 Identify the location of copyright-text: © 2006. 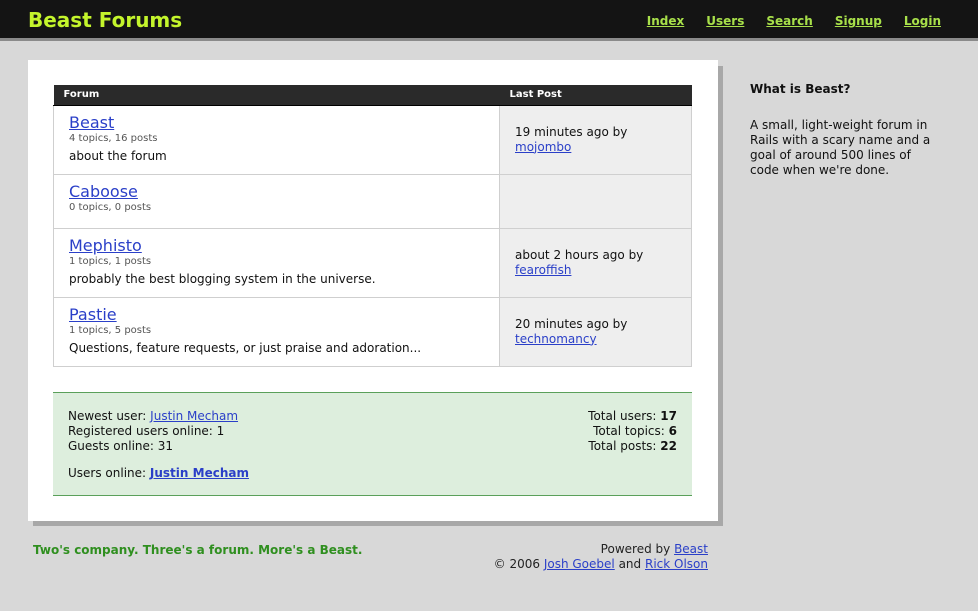
(516, 564).